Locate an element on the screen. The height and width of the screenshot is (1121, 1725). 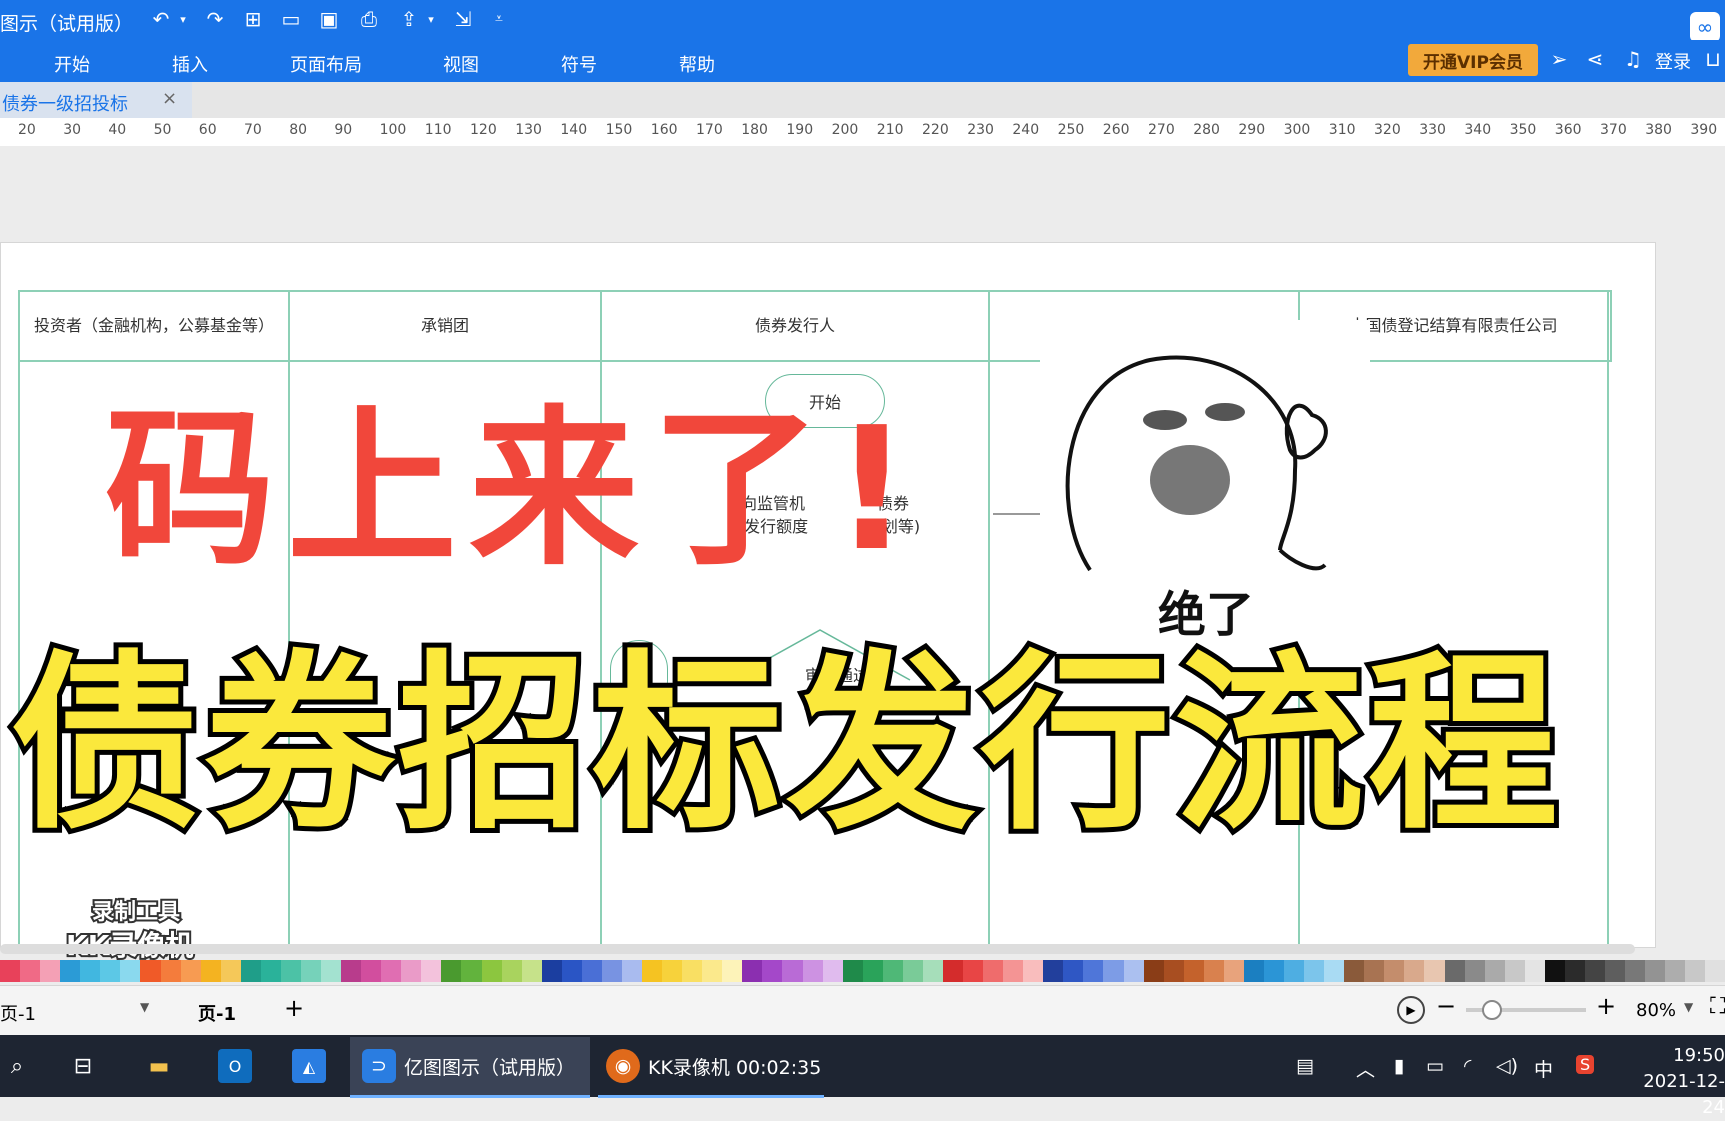
system-clock: 19:50 2021-12-24 is located at coordinates (1674, 1082).